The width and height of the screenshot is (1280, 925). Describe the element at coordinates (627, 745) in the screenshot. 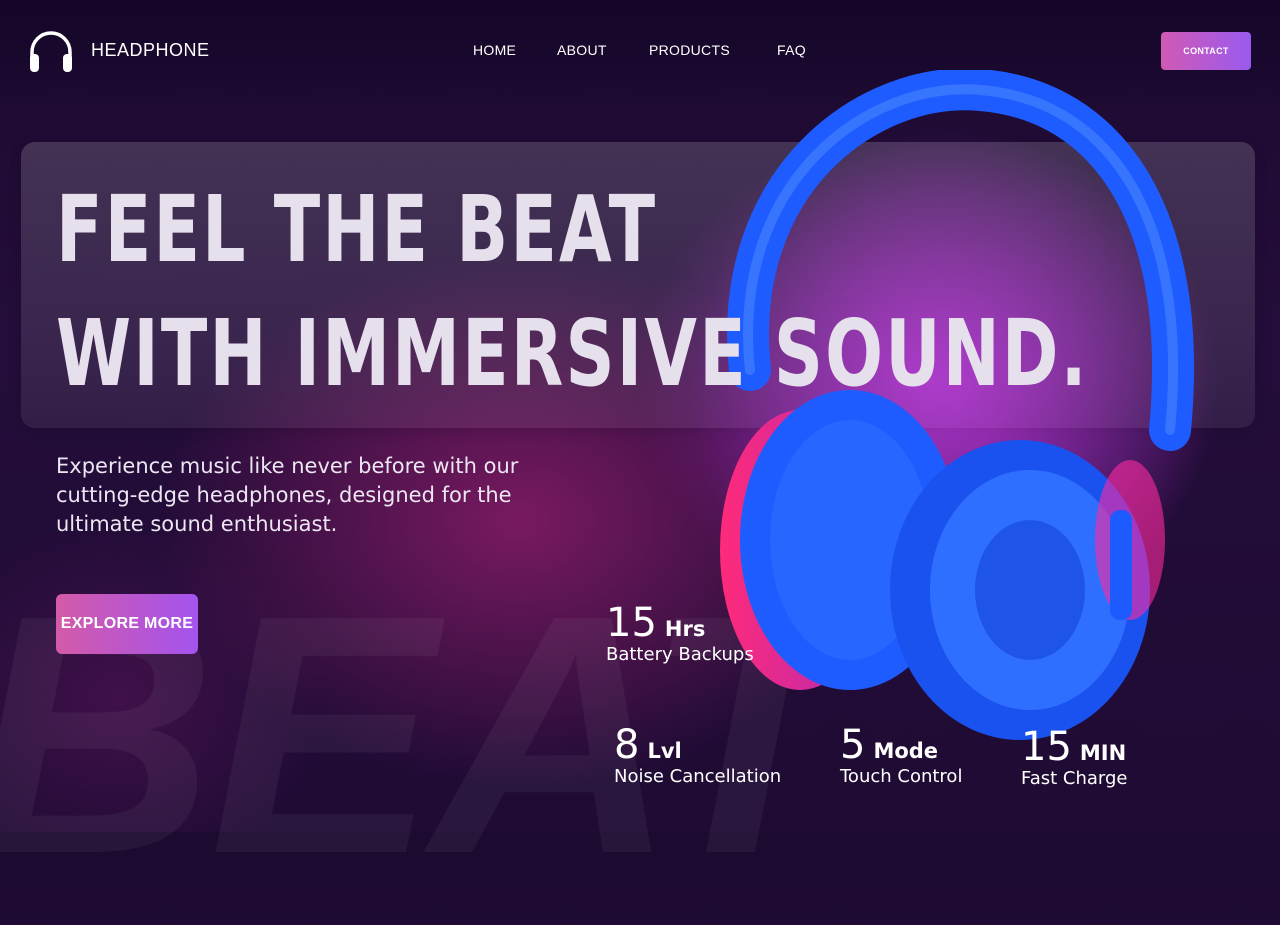

I see `stat-value: 8` at that location.